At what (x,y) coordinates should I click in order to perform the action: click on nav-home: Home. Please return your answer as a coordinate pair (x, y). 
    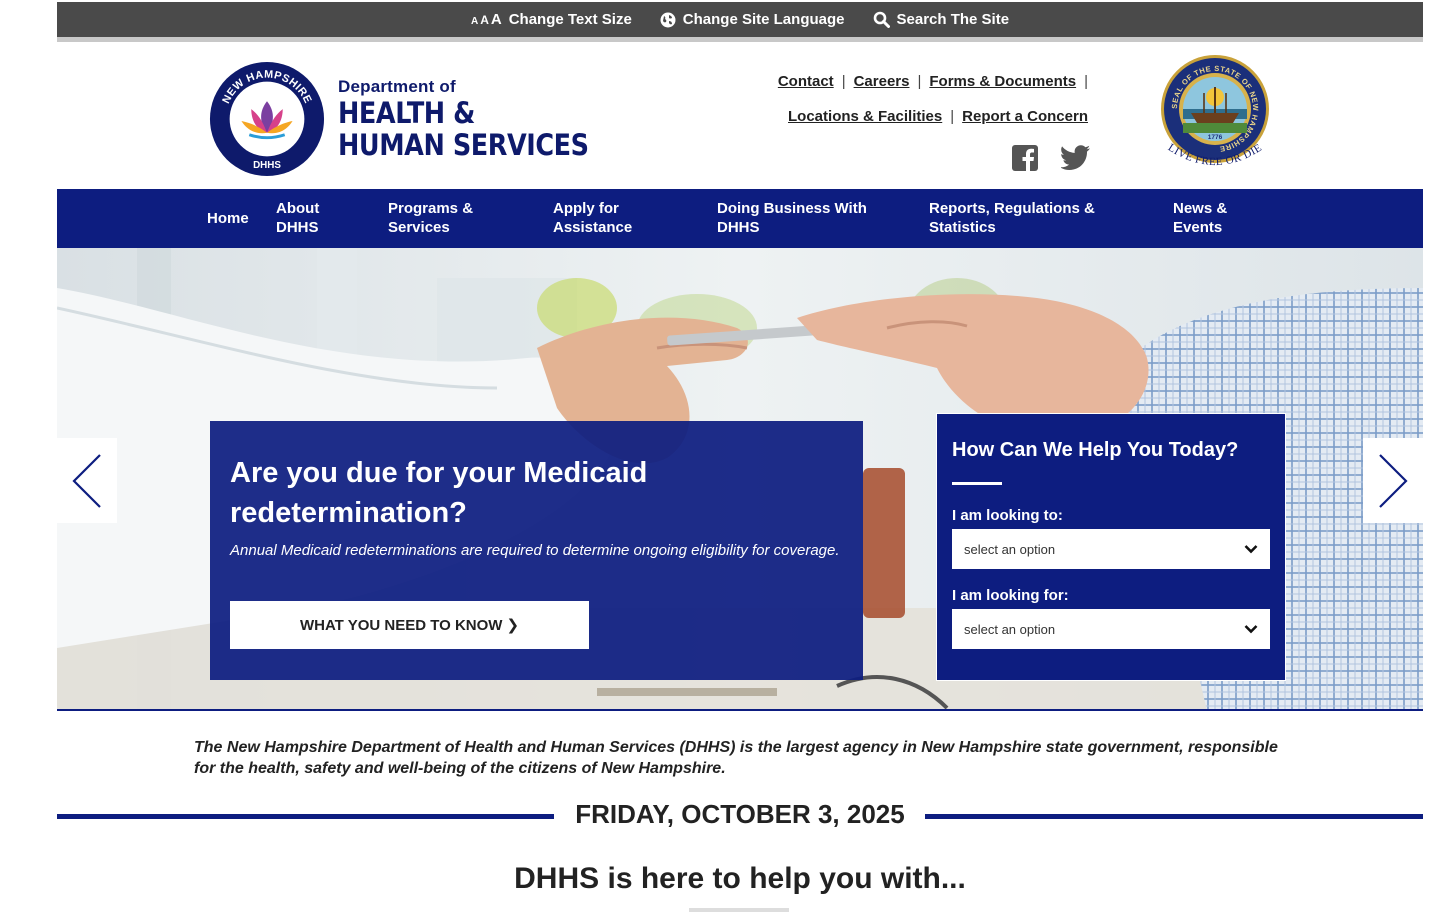
    Looking at the image, I should click on (228, 218).